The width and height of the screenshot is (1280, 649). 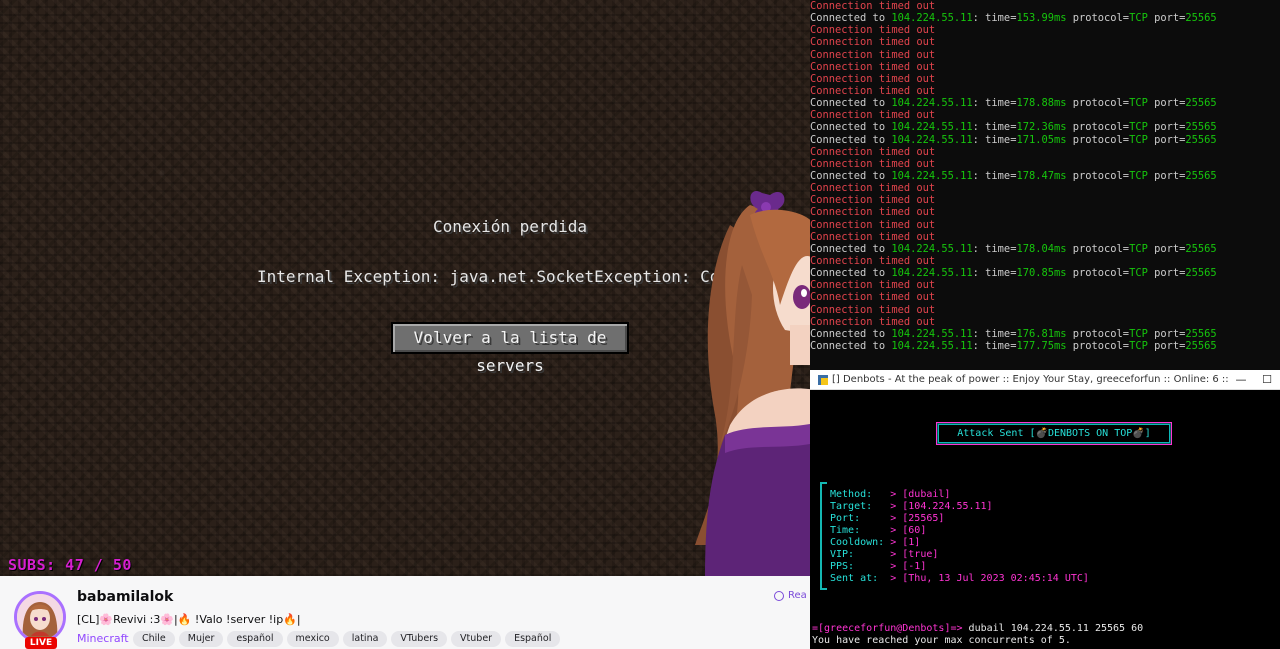 What do you see at coordinates (823, 379) in the screenshot?
I see `python-icon` at bounding box center [823, 379].